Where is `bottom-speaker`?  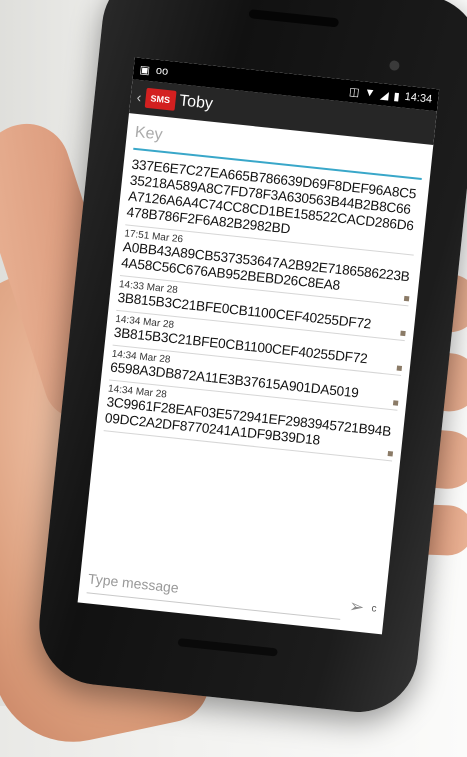 bottom-speaker is located at coordinates (227, 647).